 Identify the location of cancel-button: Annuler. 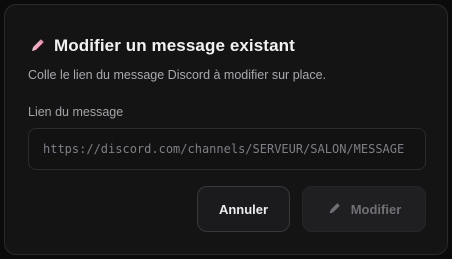
(243, 209).